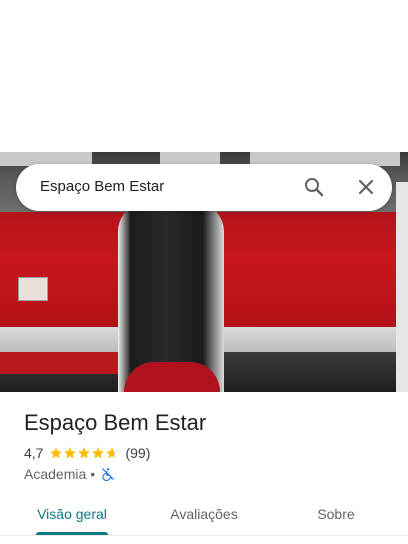 This screenshot has width=408, height=544. I want to click on place-title: Espaço Bem Estar, so click(115, 422).